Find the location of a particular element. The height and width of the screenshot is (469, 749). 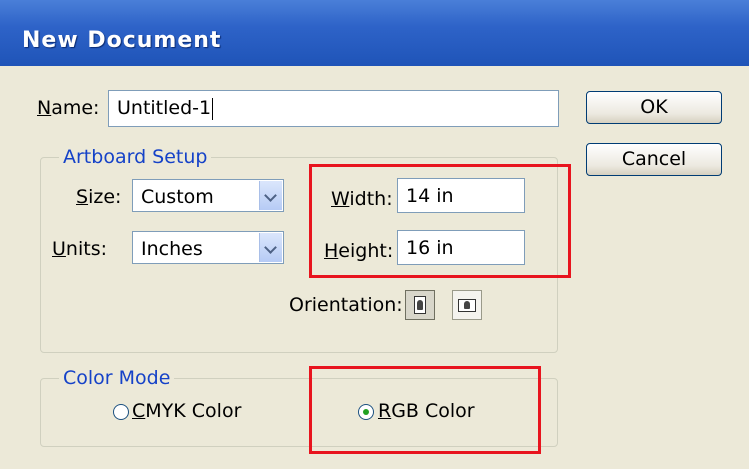

size-label: Size: is located at coordinates (99, 197).